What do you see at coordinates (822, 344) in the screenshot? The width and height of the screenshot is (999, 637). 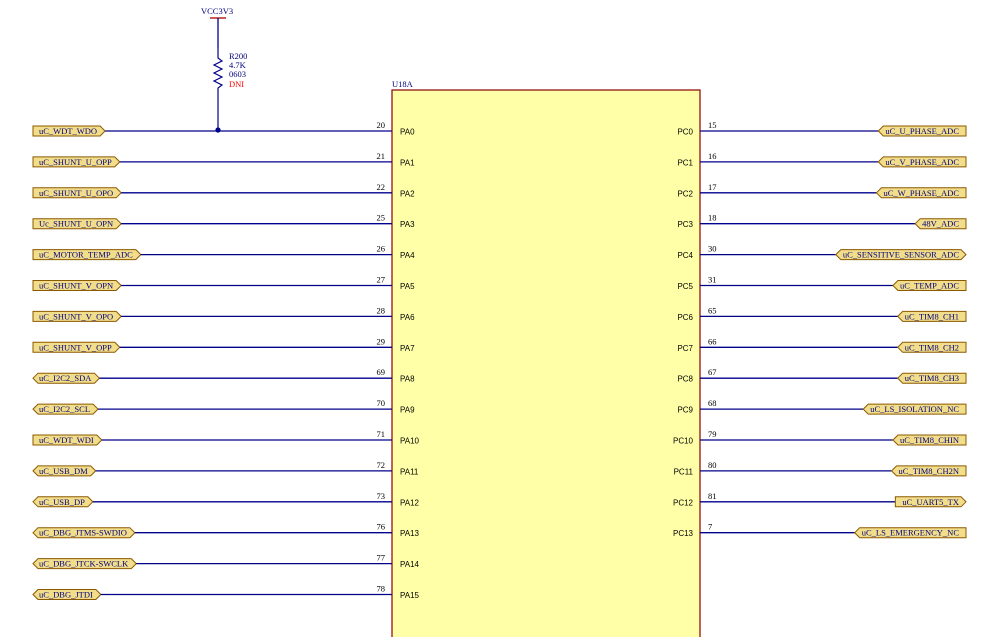 I see `pin-row-pc7: uC_TIM8_CH2 66 PC7` at bounding box center [822, 344].